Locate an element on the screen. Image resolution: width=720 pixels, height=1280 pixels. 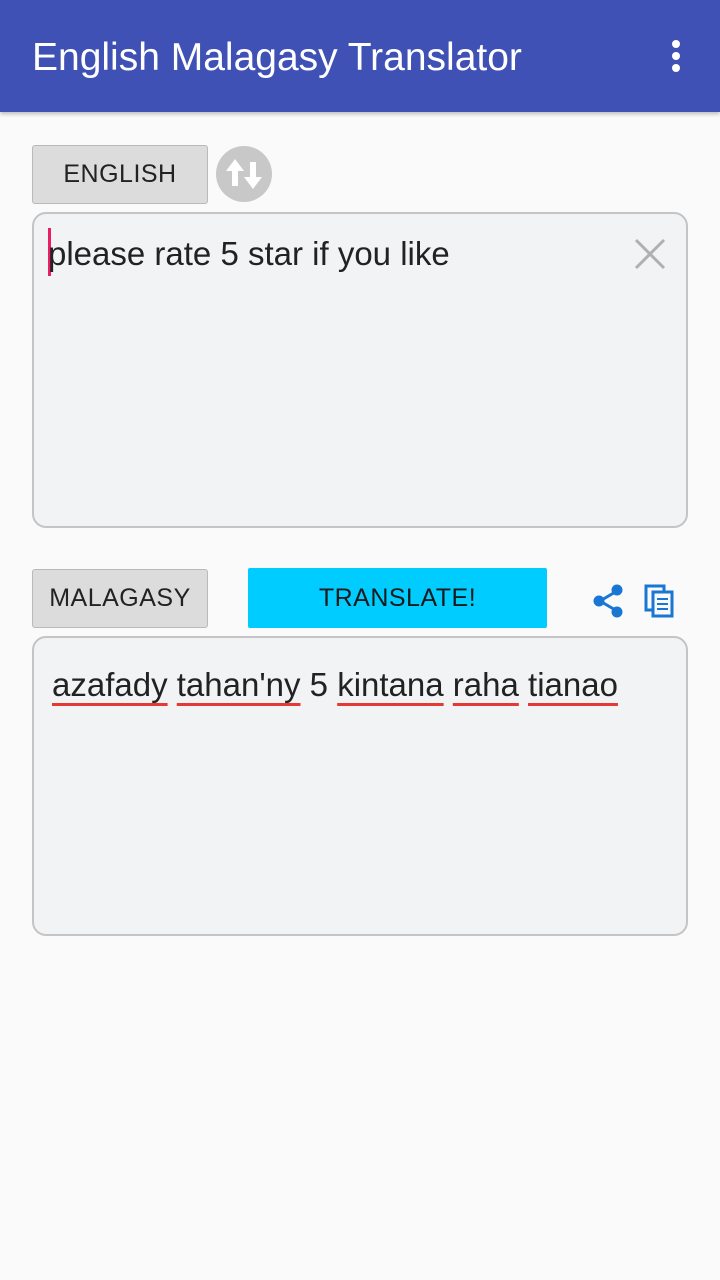
copy-icon is located at coordinates (660, 601).